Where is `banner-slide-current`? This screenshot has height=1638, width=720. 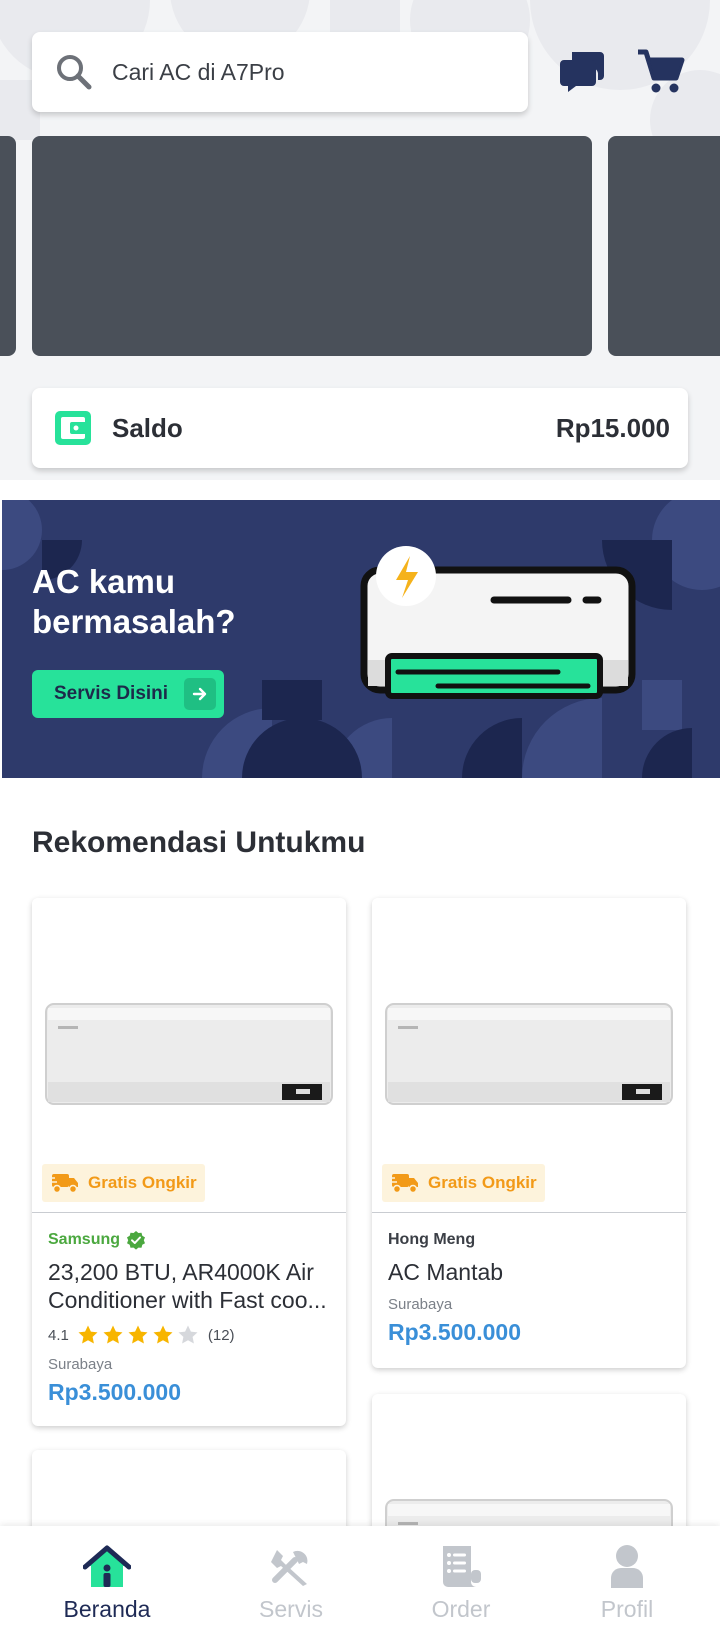 banner-slide-current is located at coordinates (312, 246).